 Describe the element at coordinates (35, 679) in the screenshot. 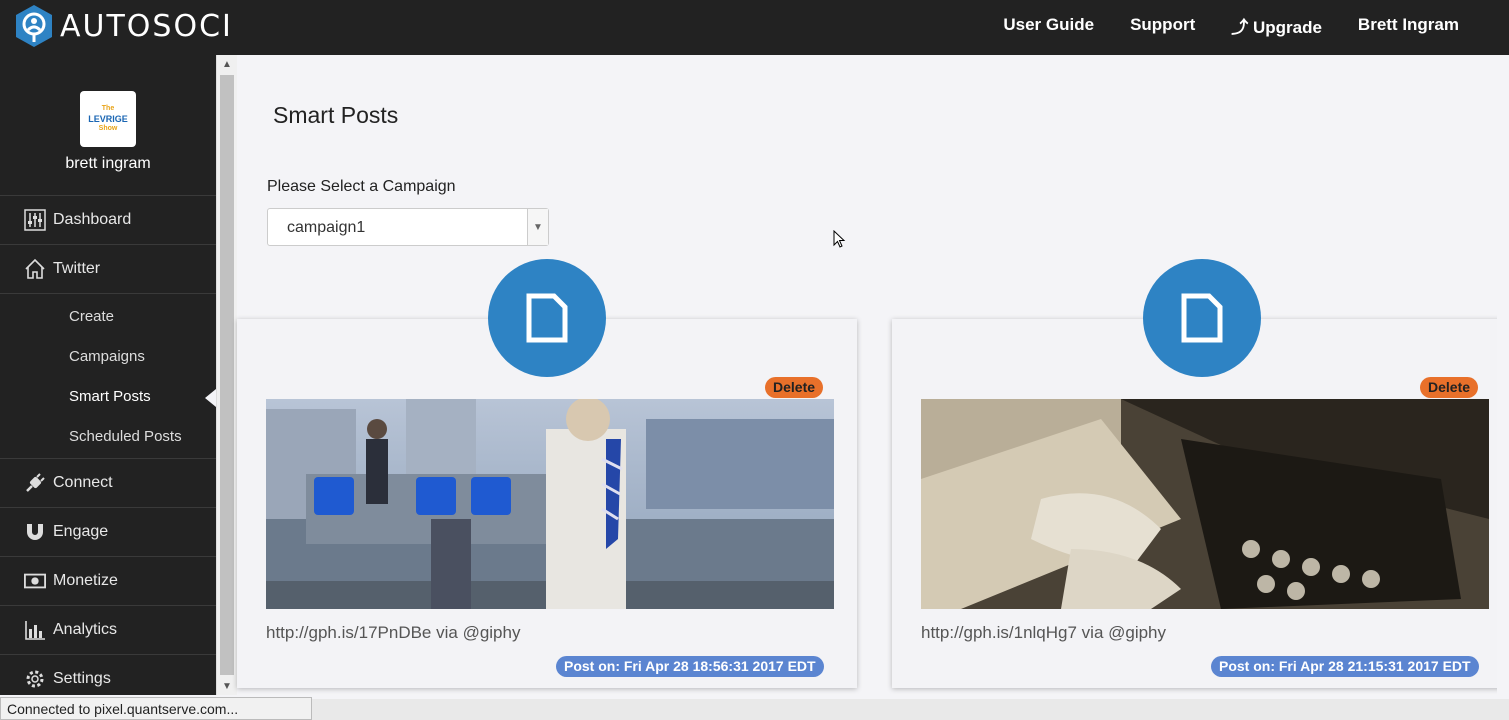

I see `gear-icon` at that location.